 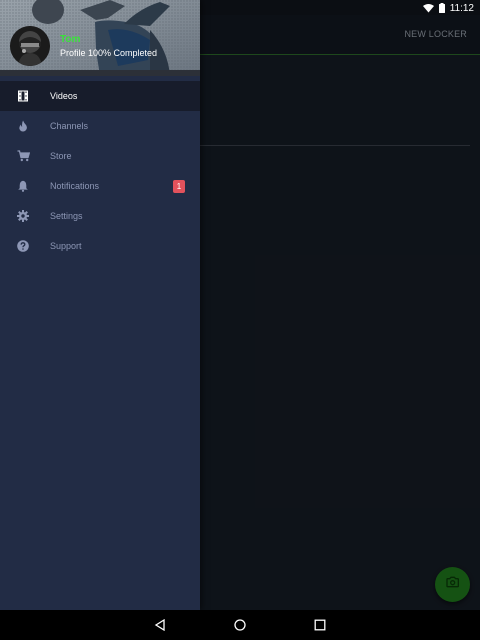 What do you see at coordinates (75, 186) in the screenshot?
I see `menu-label-notifications: Notifications` at bounding box center [75, 186].